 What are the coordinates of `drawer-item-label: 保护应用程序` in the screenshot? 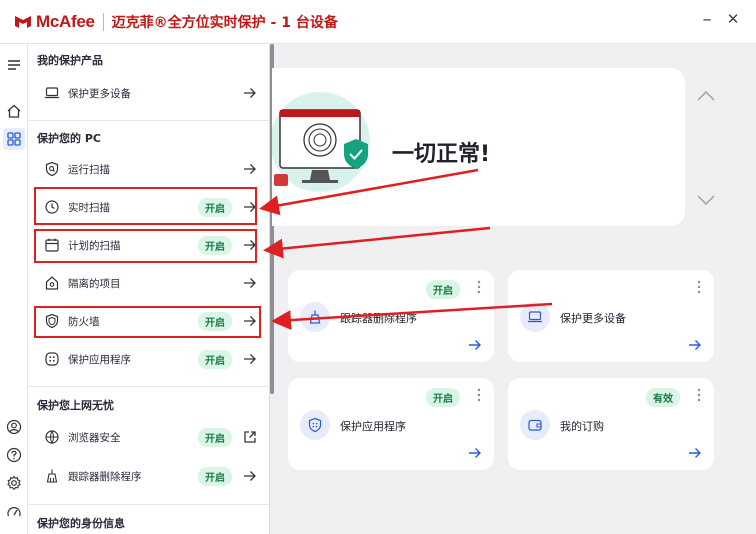 It's located at (99, 359).